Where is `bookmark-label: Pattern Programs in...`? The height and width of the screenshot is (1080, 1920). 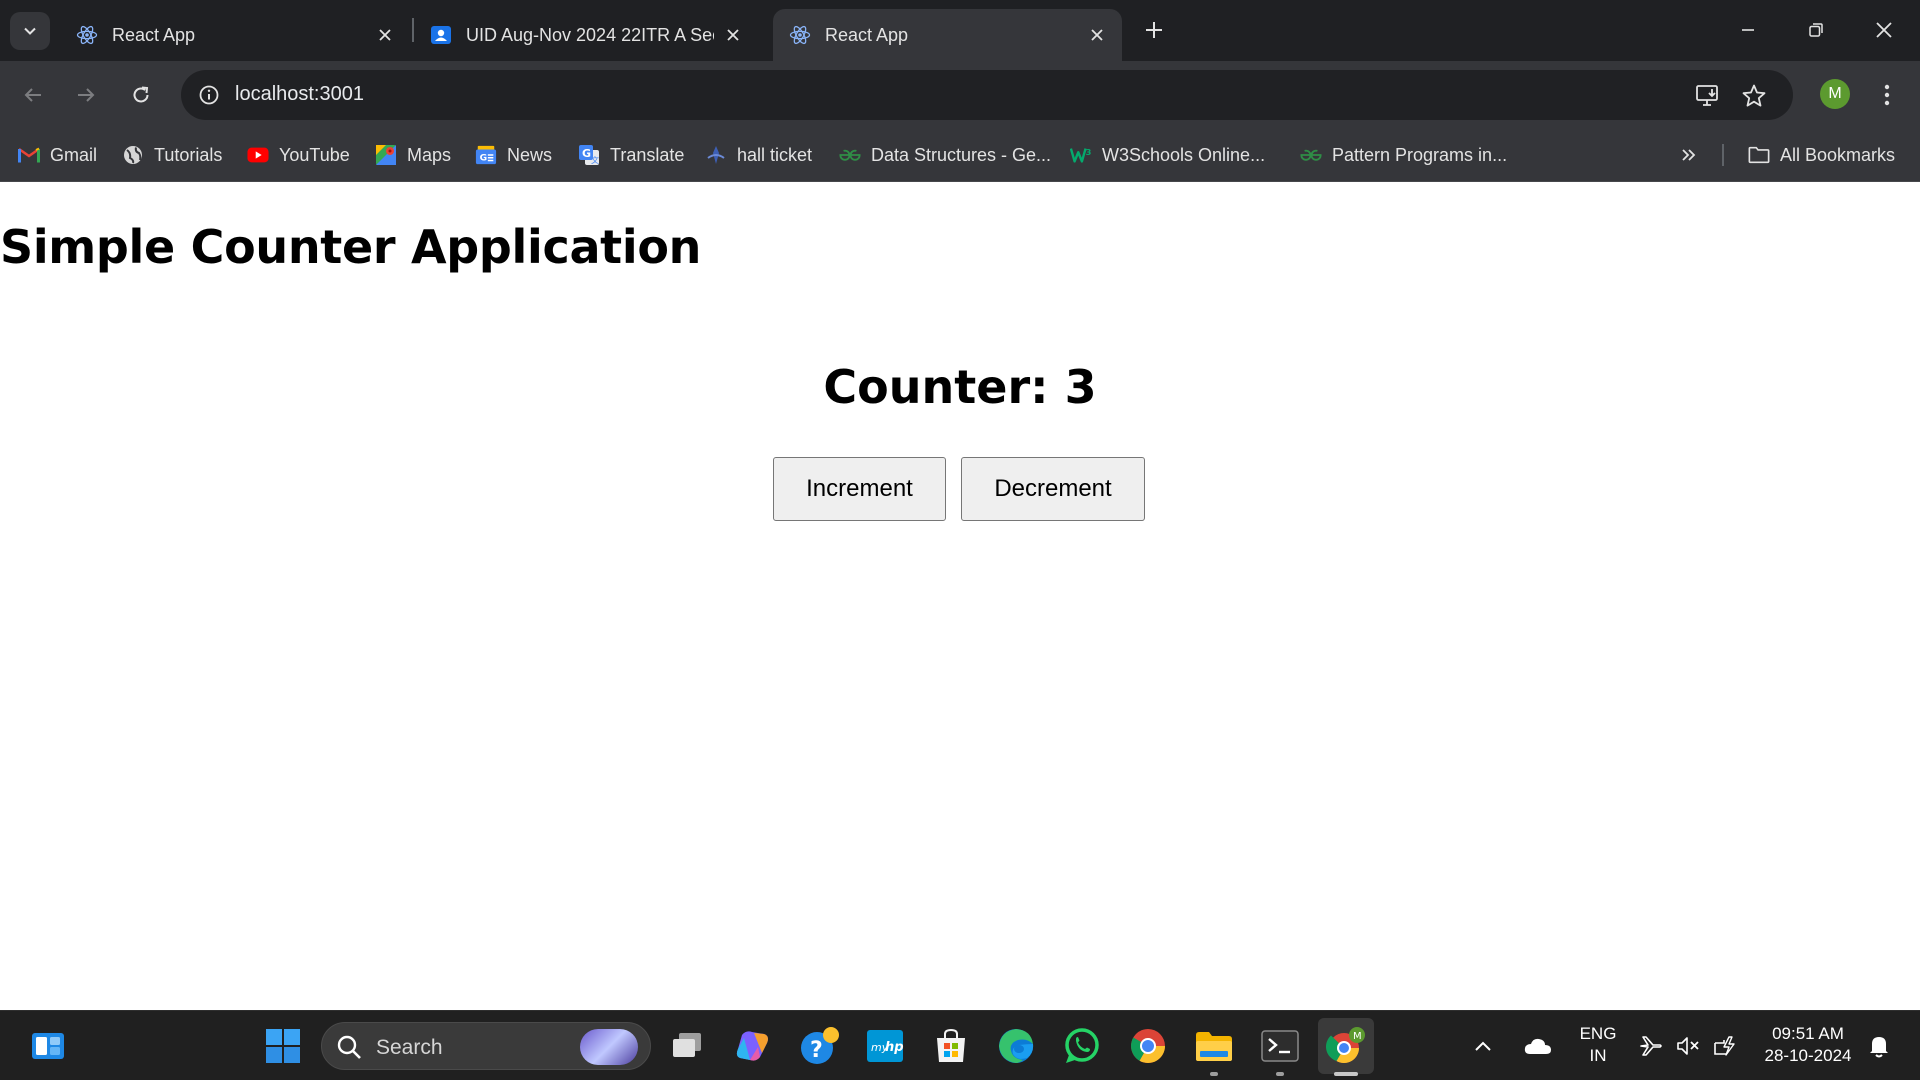 bookmark-label: Pattern Programs in... is located at coordinates (1420, 154).